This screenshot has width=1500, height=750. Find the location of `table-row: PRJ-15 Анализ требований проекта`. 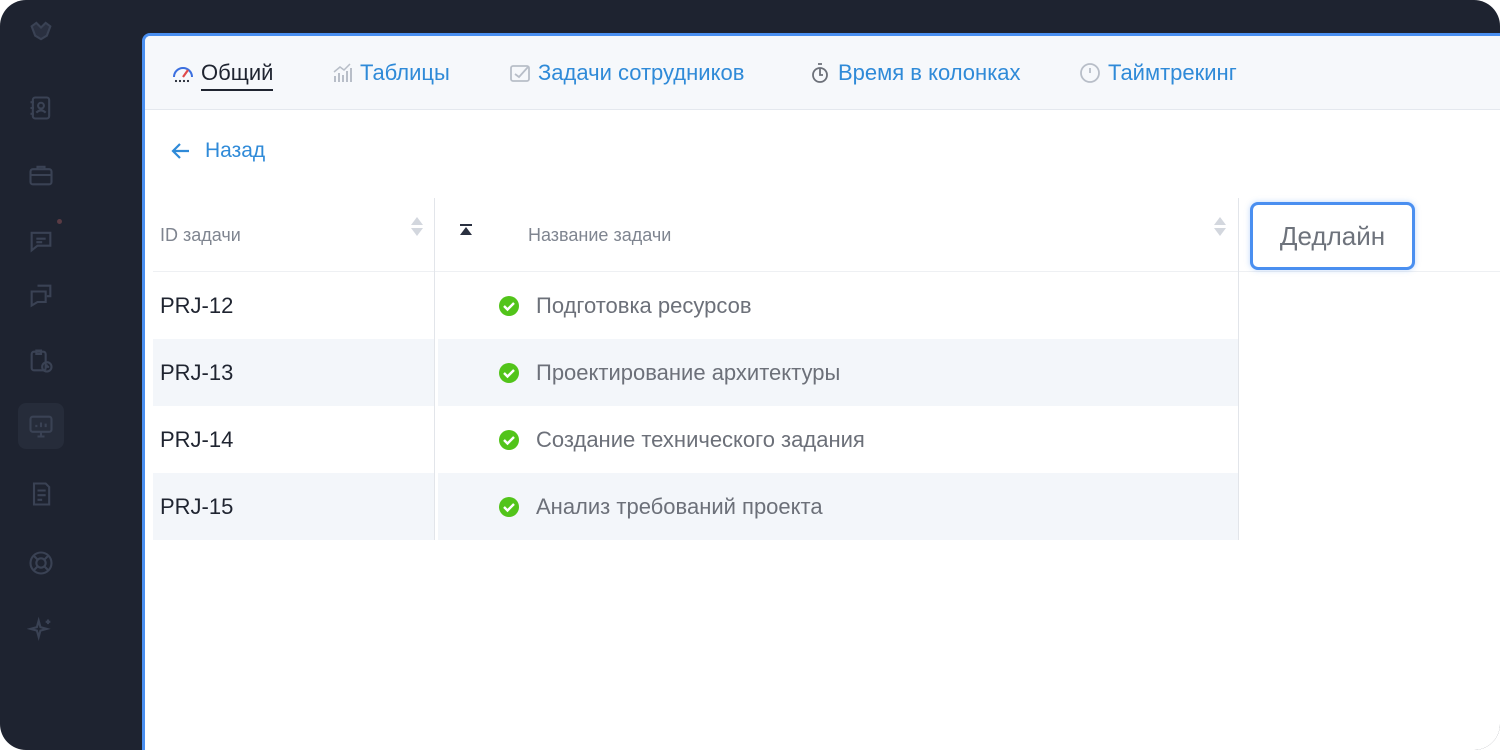

table-row: PRJ-15 Анализ требований проекта is located at coordinates (826, 506).